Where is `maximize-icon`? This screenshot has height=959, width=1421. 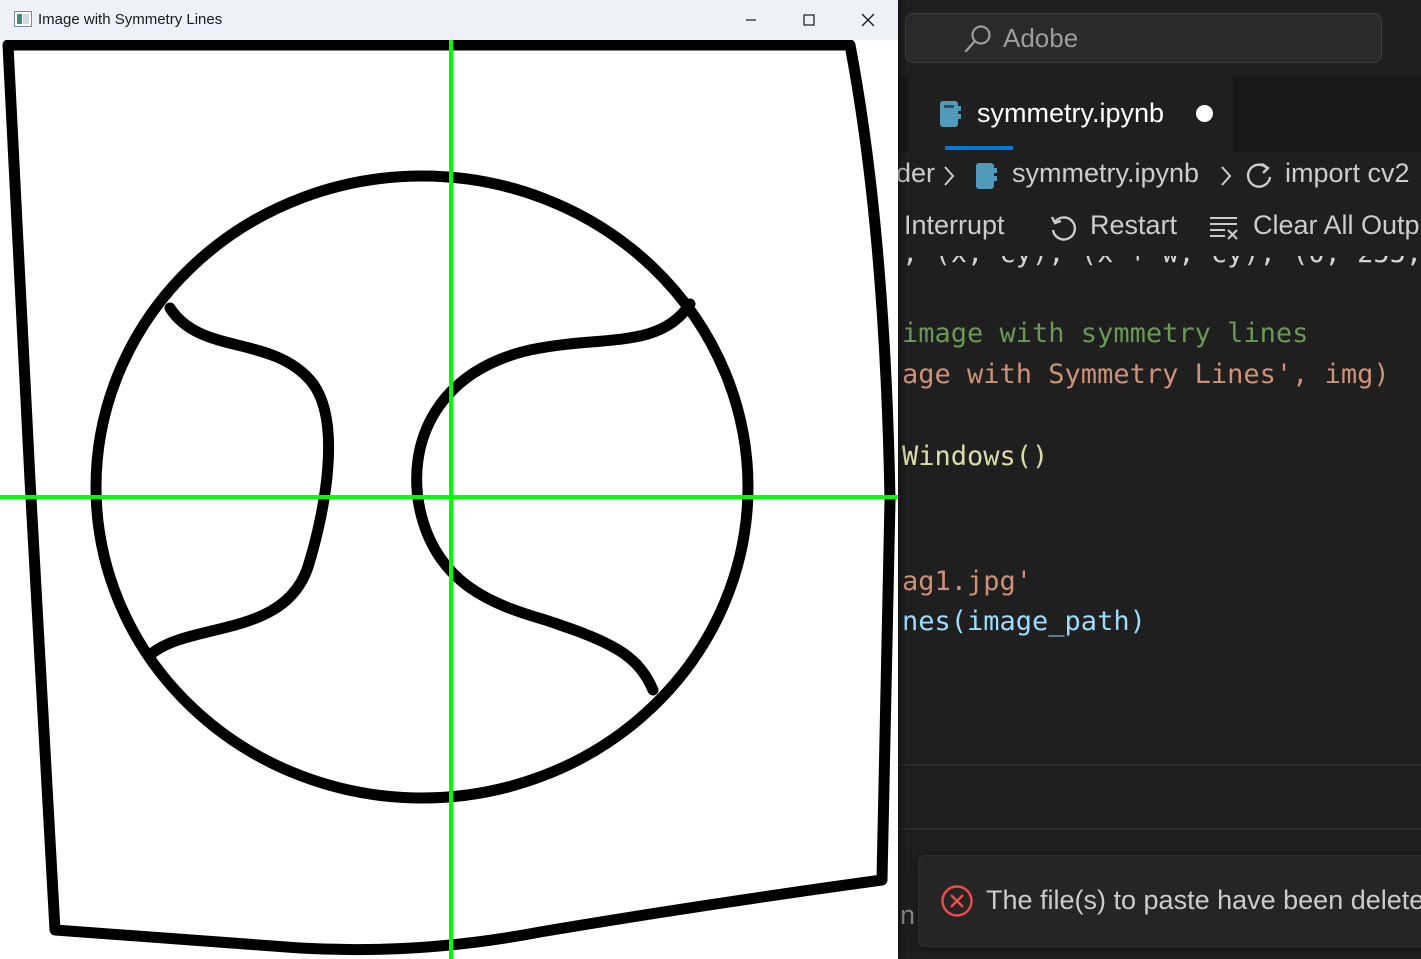
maximize-icon is located at coordinates (809, 20).